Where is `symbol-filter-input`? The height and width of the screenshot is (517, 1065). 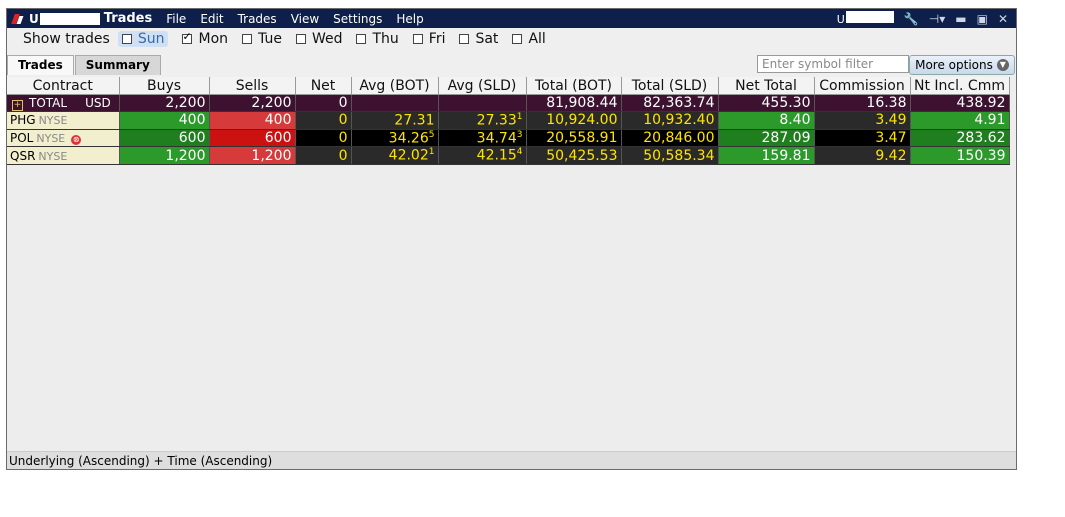 symbol-filter-input is located at coordinates (833, 64).